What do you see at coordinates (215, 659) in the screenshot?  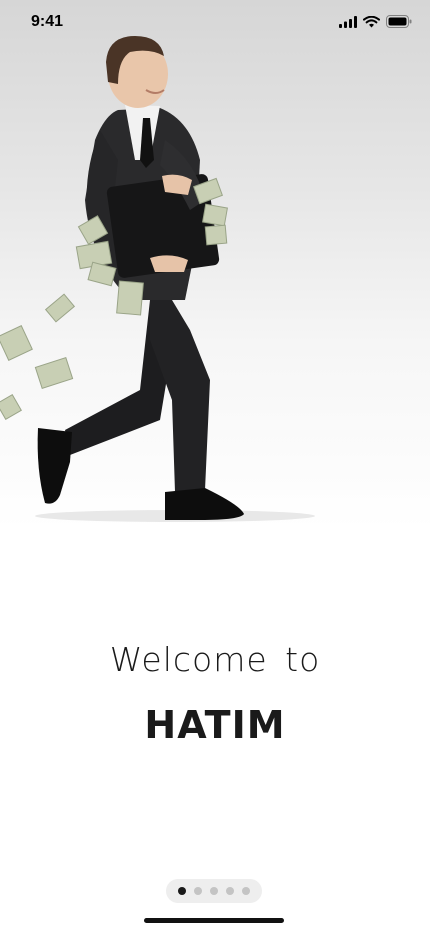 I see `welcome-text: Welcome to` at bounding box center [215, 659].